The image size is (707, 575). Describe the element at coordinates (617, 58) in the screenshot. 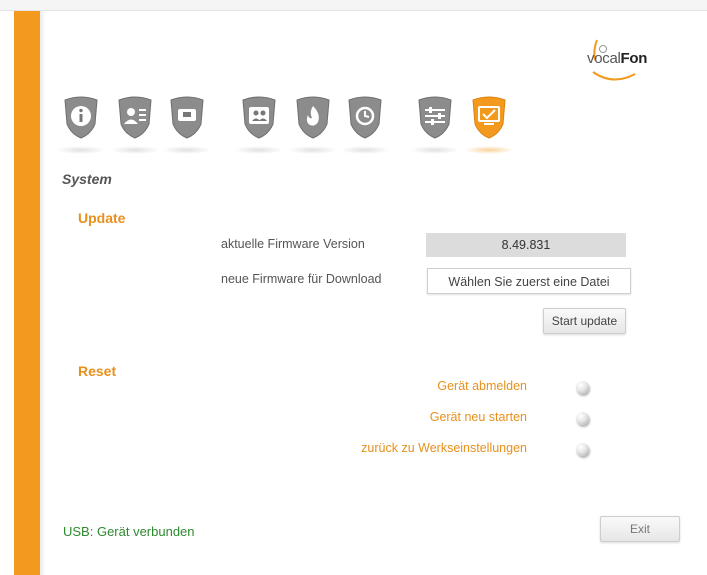

I see `logo-text: vocalFon` at that location.